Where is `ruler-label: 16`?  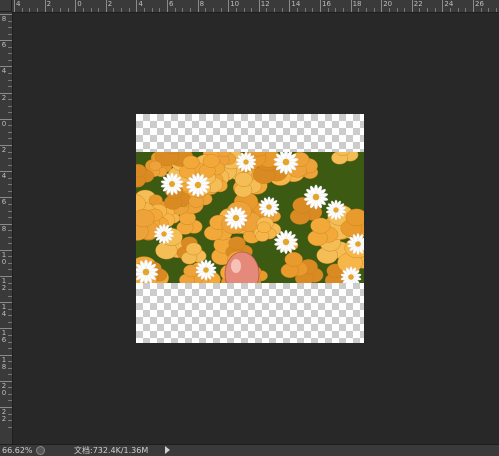
ruler-label: 16 is located at coordinates (326, 4).